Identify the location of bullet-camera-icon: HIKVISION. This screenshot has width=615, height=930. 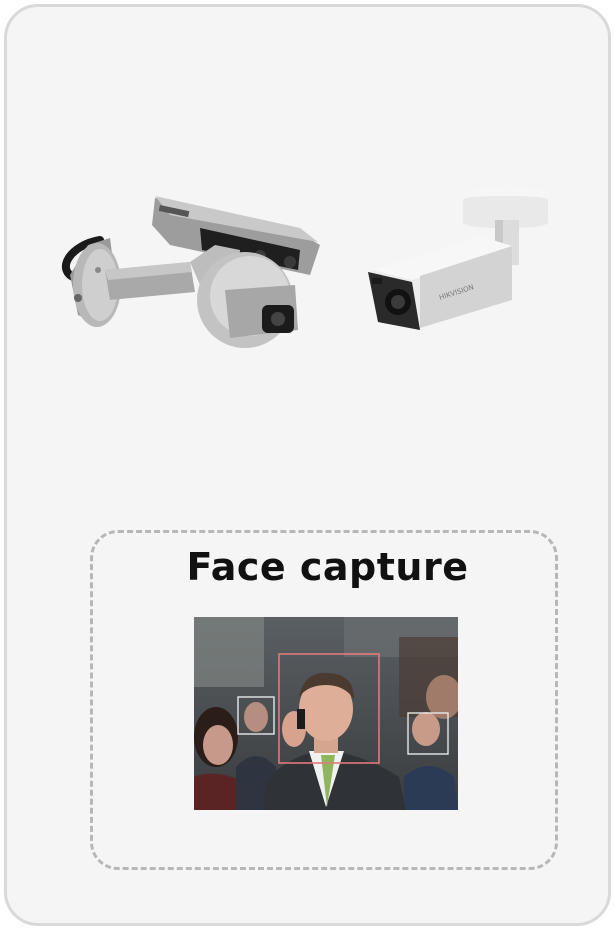
(458, 258).